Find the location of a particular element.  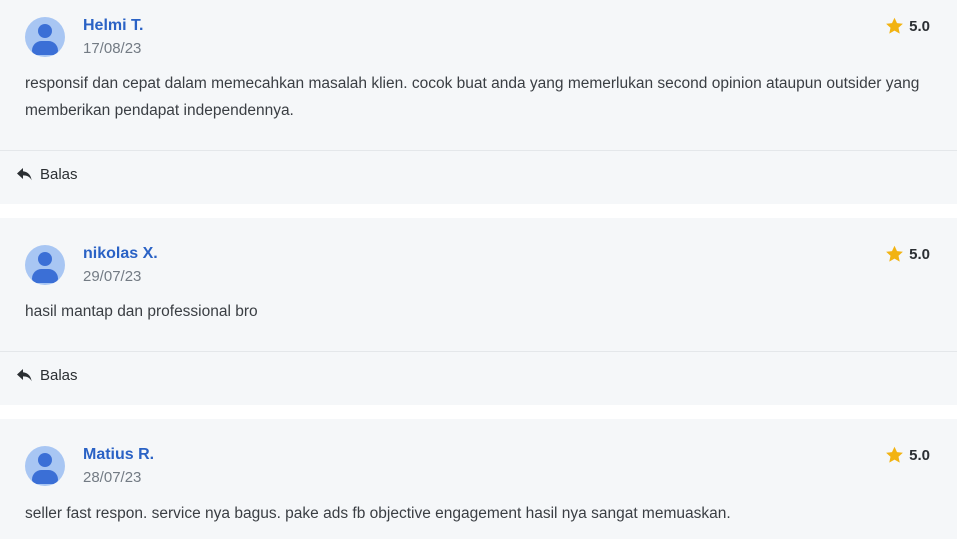

review-date: 29/07/23 is located at coordinates (112, 276).